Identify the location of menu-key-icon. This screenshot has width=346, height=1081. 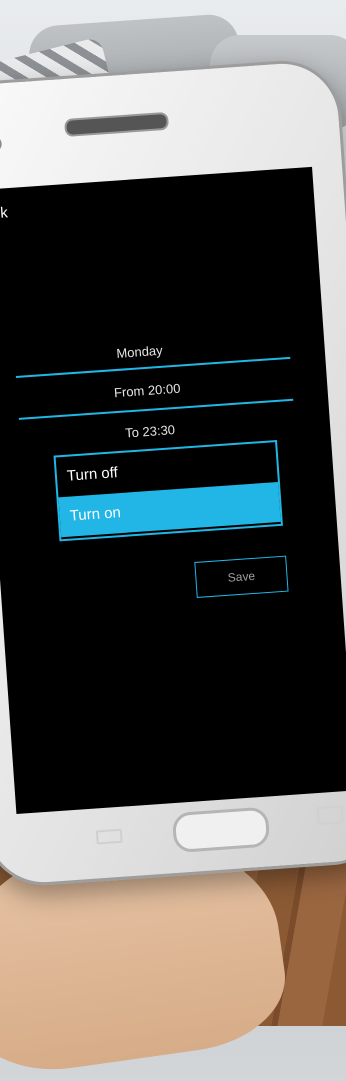
(330, 815).